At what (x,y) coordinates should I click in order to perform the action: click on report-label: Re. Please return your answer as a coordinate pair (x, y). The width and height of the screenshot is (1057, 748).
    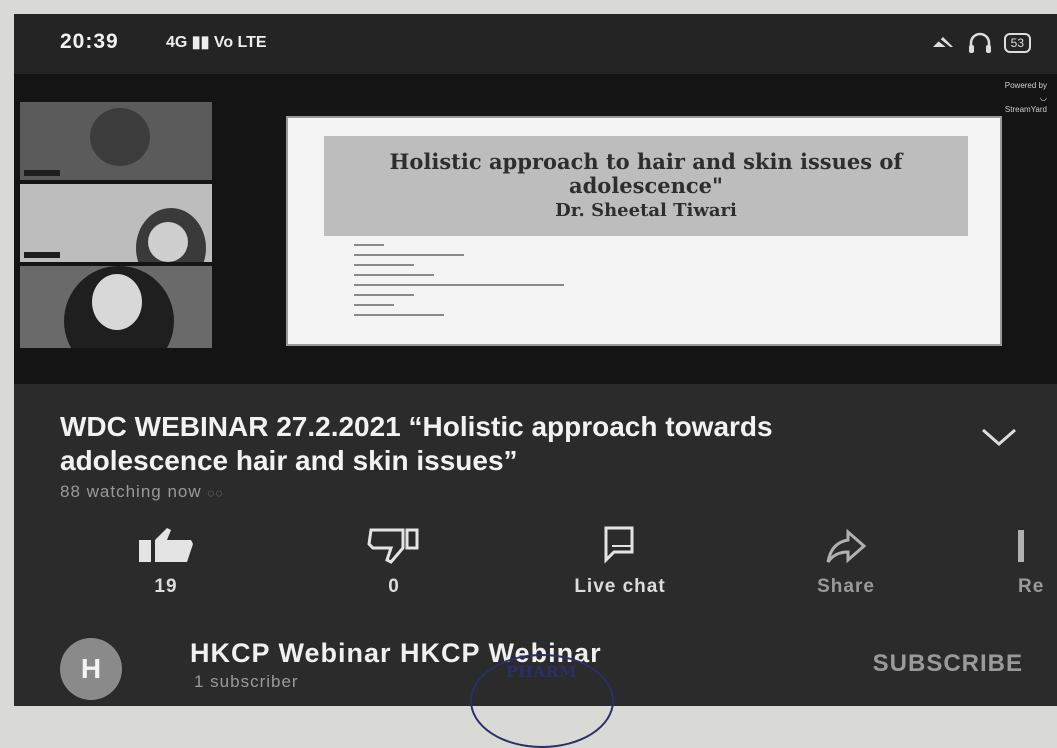
    Looking at the image, I should click on (1031, 586).